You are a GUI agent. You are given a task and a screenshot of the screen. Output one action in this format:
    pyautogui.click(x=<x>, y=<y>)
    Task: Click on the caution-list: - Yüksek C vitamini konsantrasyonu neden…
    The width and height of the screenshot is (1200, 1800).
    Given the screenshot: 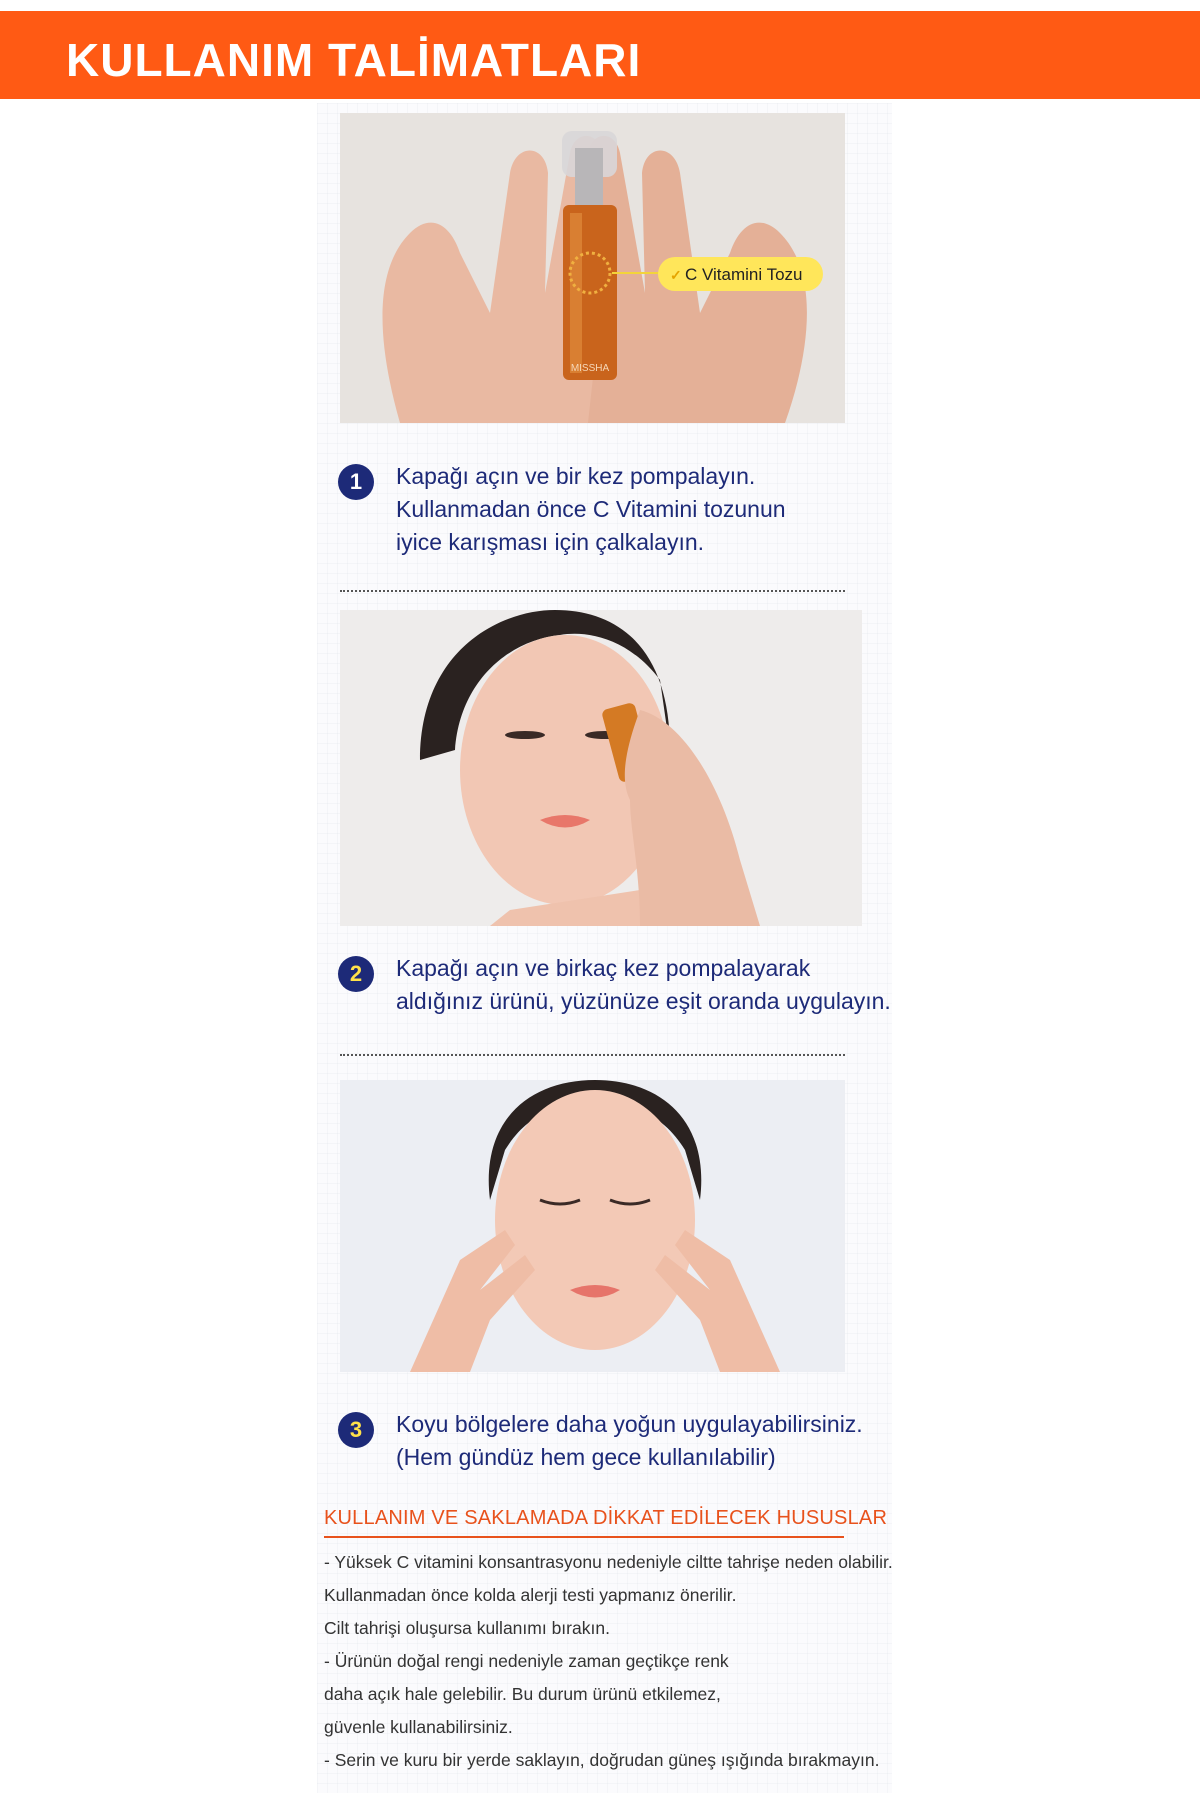 What is the action you would take?
    pyautogui.click(x=608, y=1661)
    